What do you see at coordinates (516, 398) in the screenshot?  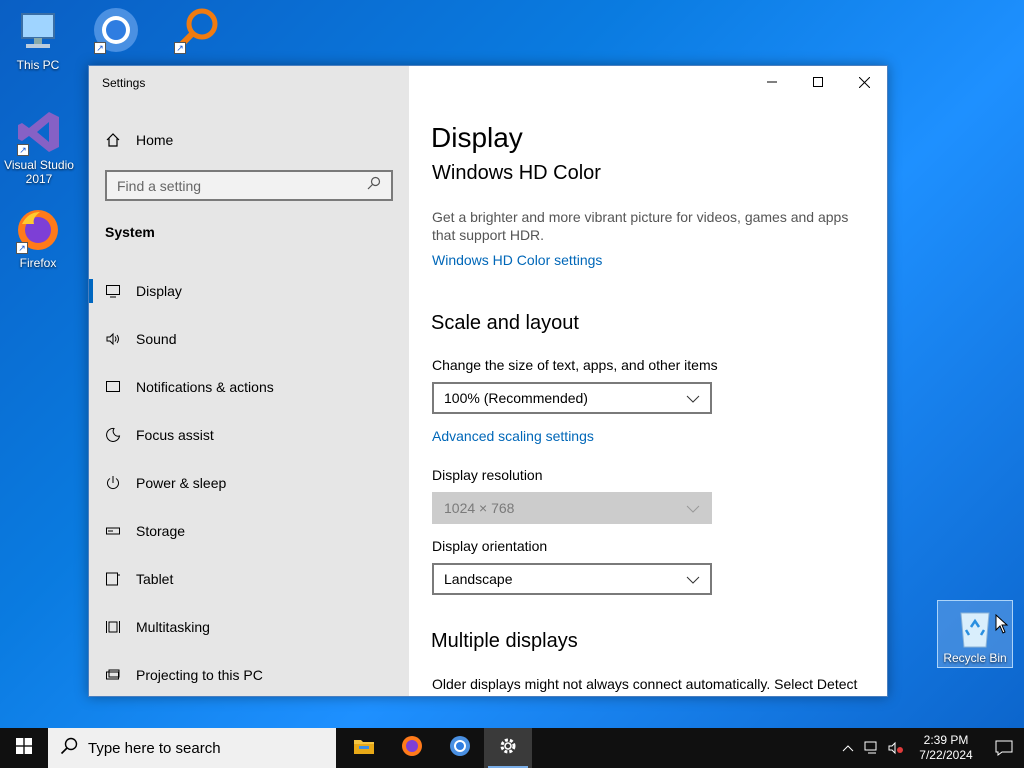 I see `scale-dropdown-value: 100% (Recommended)` at bounding box center [516, 398].